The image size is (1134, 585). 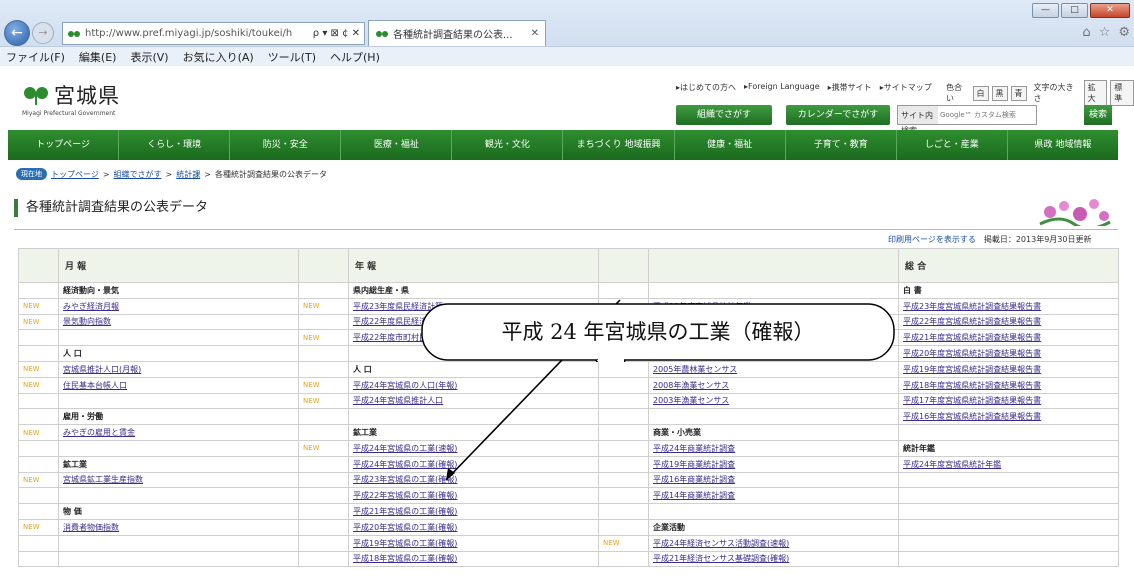 What do you see at coordinates (473, 480) in the screenshot?
I see `statistics-link: 平成23年宮城県の工業(確報)` at bounding box center [473, 480].